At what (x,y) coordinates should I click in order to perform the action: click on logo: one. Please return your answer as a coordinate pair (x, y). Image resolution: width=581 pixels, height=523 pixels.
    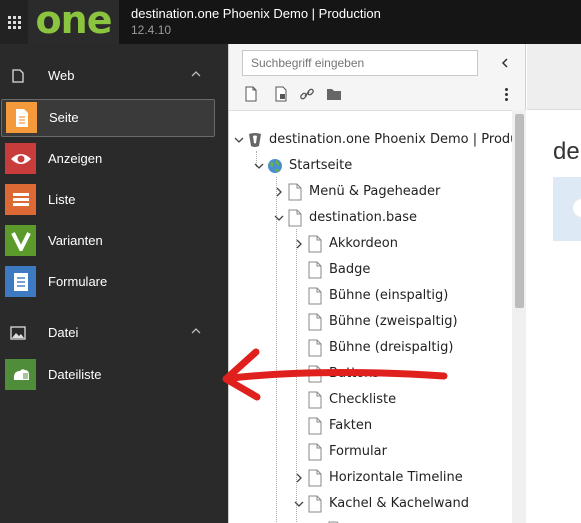
    Looking at the image, I should click on (73, 22).